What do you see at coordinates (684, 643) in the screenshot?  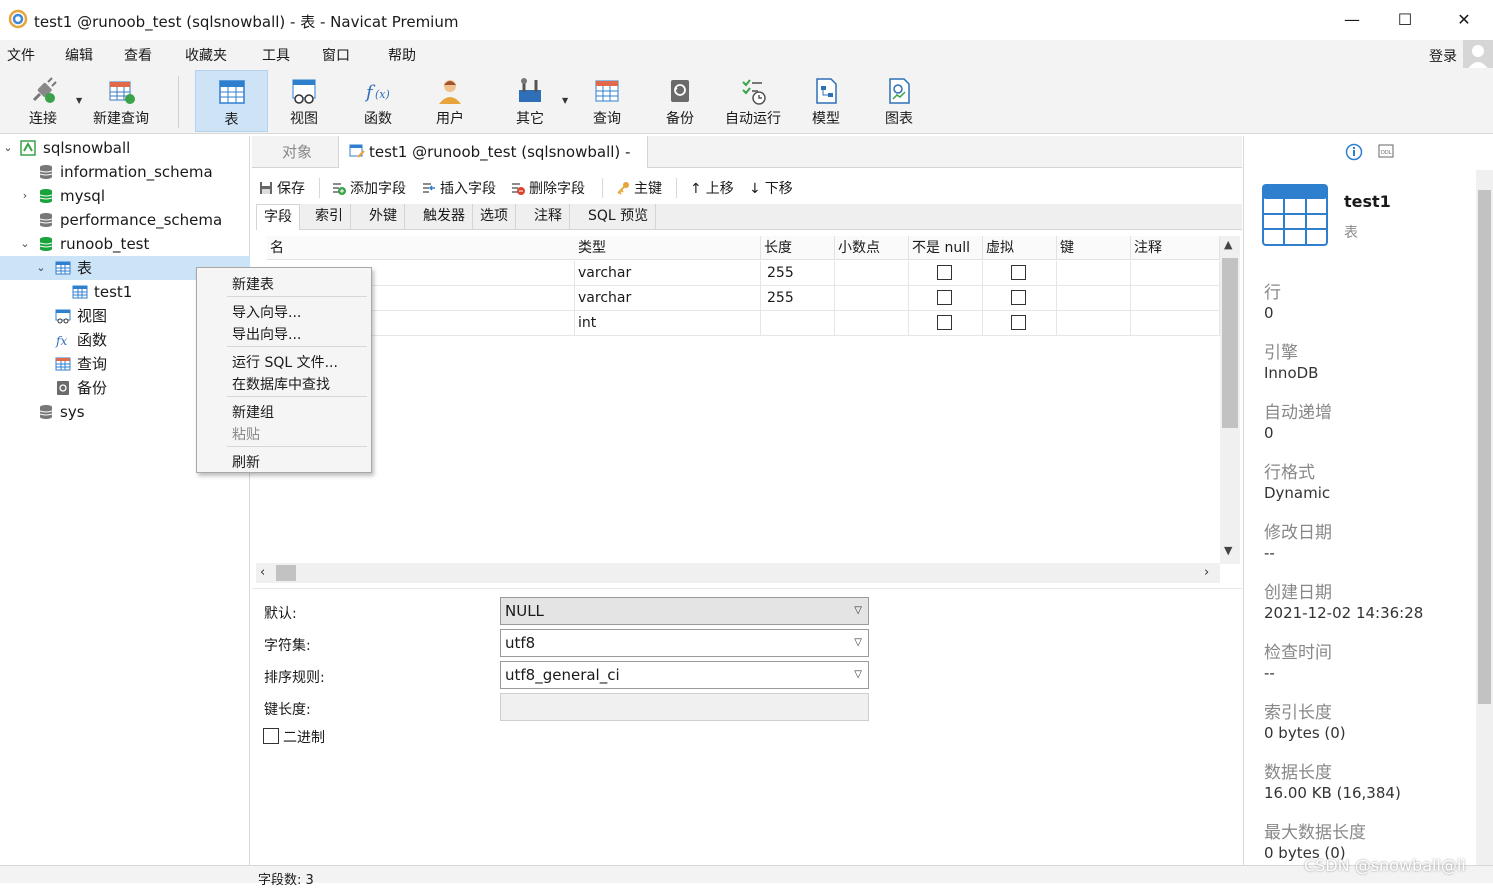 I see `charset-select: utf8 ▽` at bounding box center [684, 643].